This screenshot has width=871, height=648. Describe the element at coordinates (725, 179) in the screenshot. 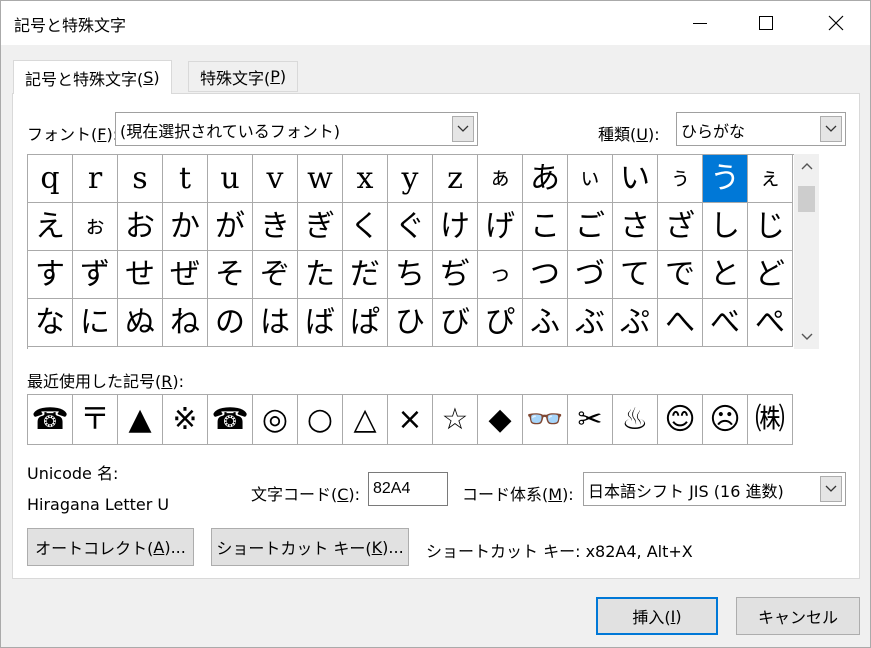

I see `character-cell: う` at that location.